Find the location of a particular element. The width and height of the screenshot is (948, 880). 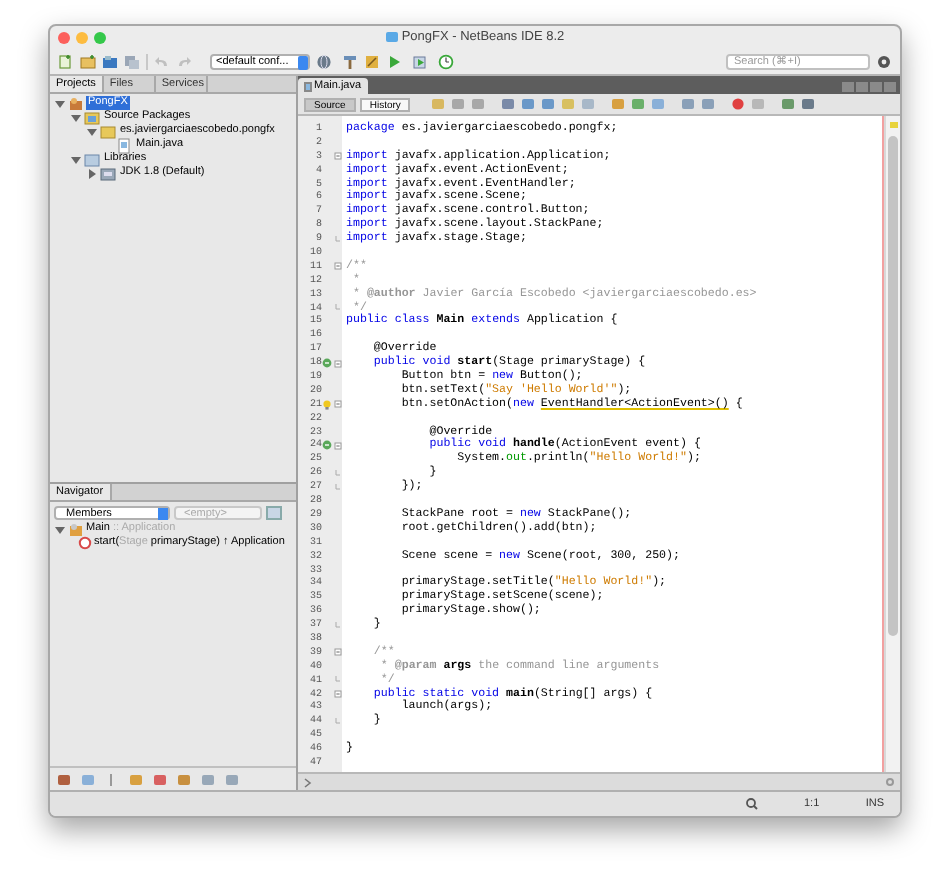

open-project-icon is located at coordinates (110, 61).